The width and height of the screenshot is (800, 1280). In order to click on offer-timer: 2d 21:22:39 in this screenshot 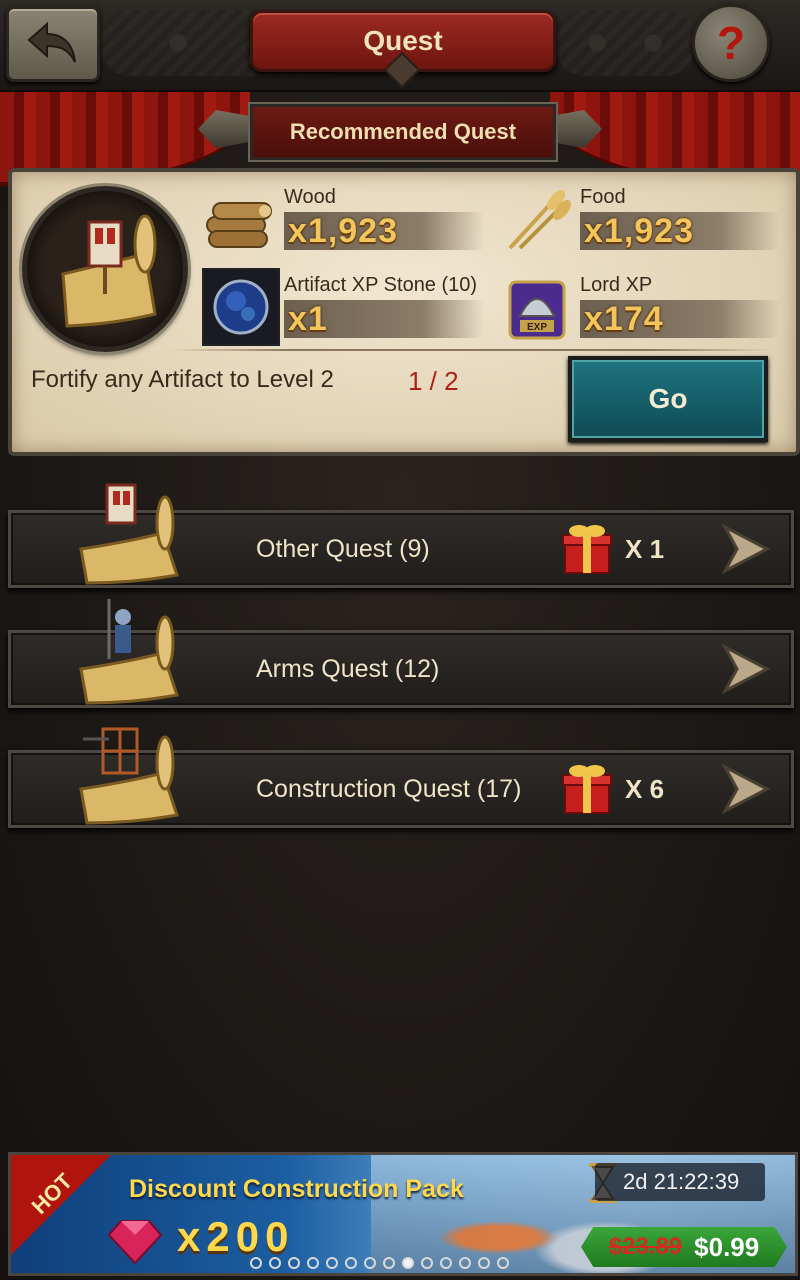, I will do `click(680, 1182)`.